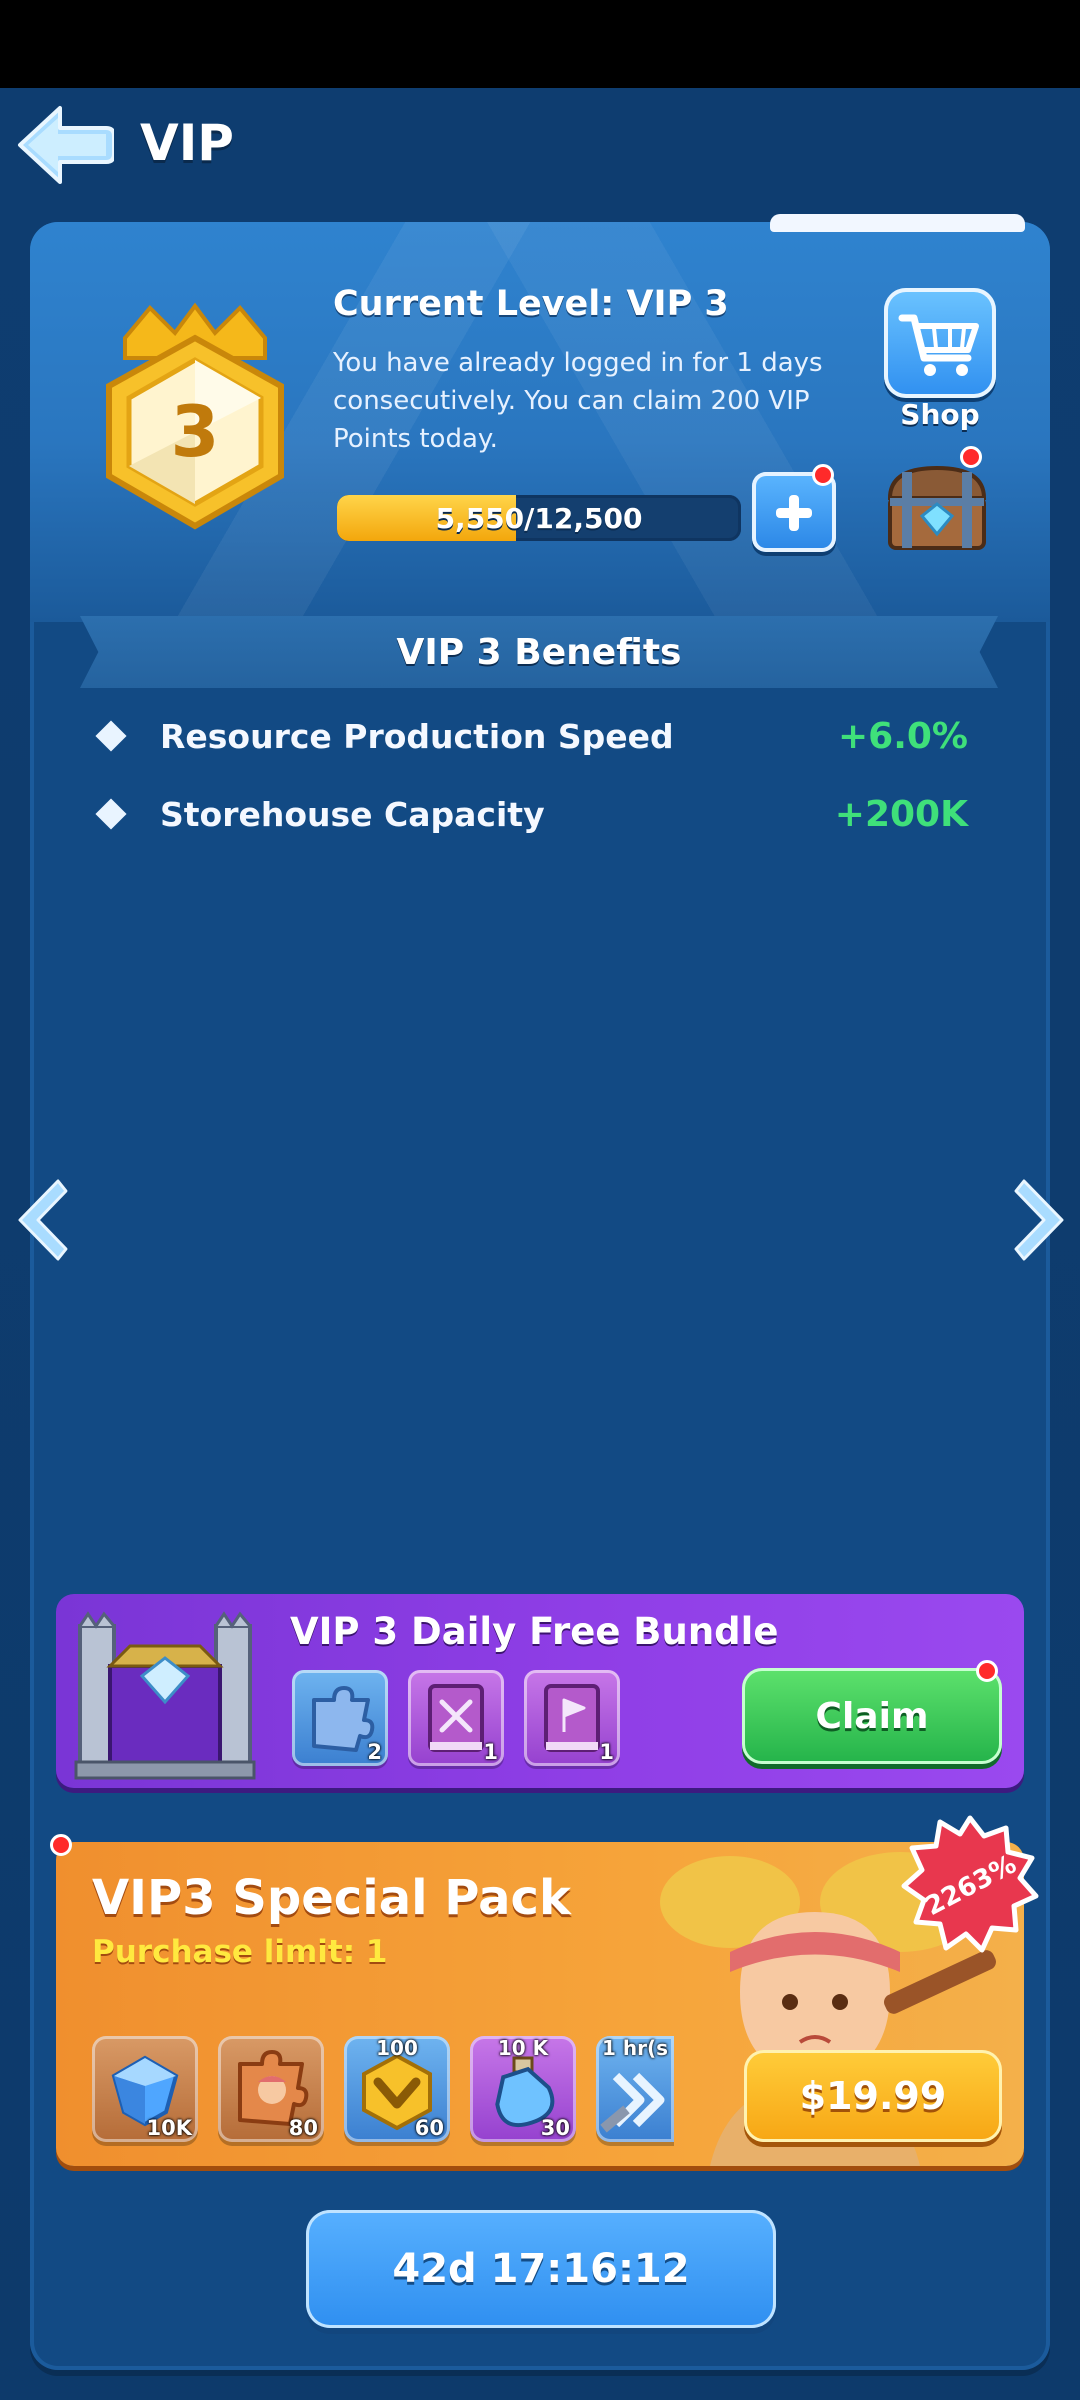  Describe the element at coordinates (534, 1631) in the screenshot. I see `daily-bundle-title: VIP 3 Daily Free Bundle` at that location.